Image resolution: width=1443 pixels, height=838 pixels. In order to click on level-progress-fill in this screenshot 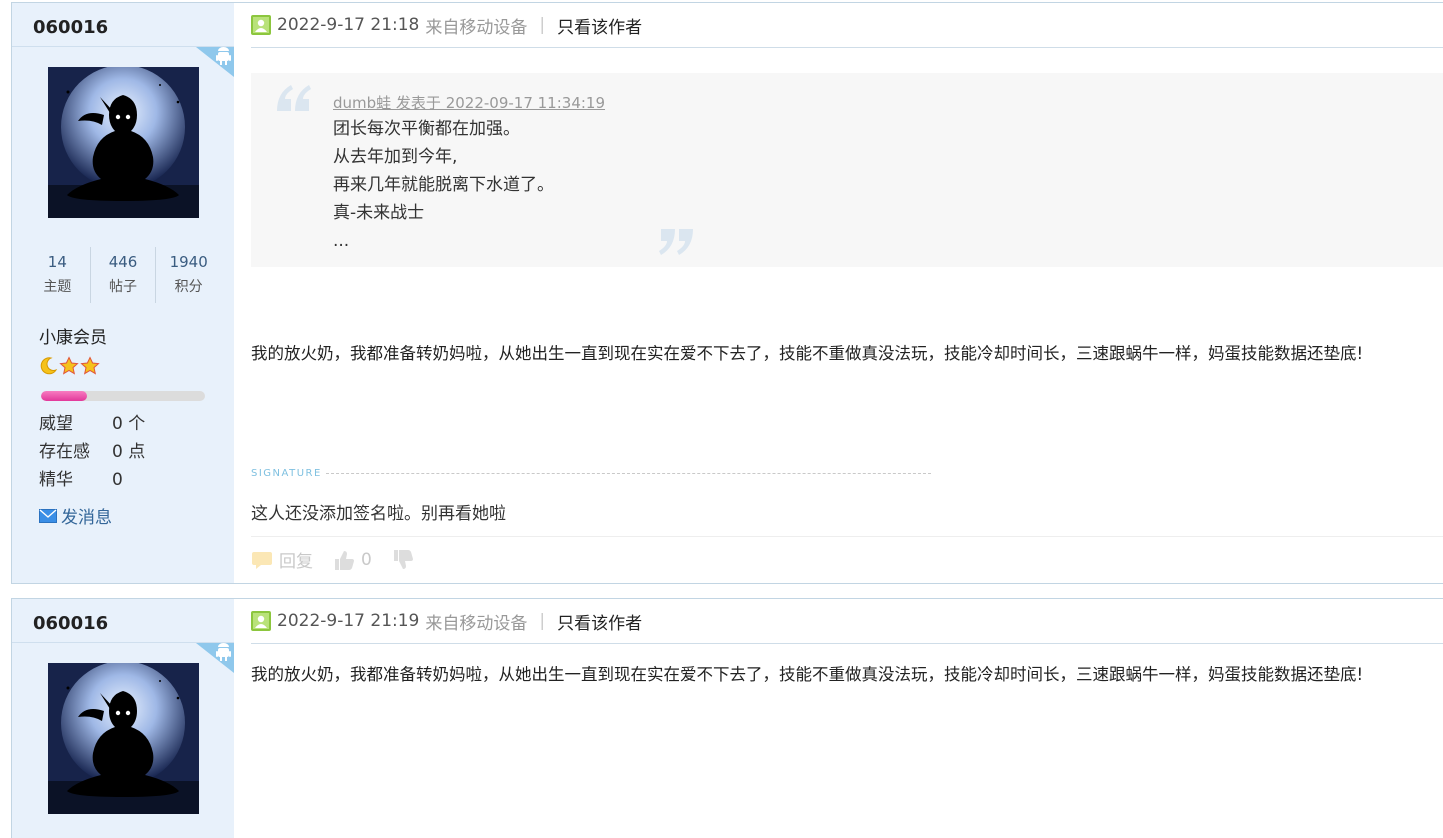, I will do `click(64, 396)`.